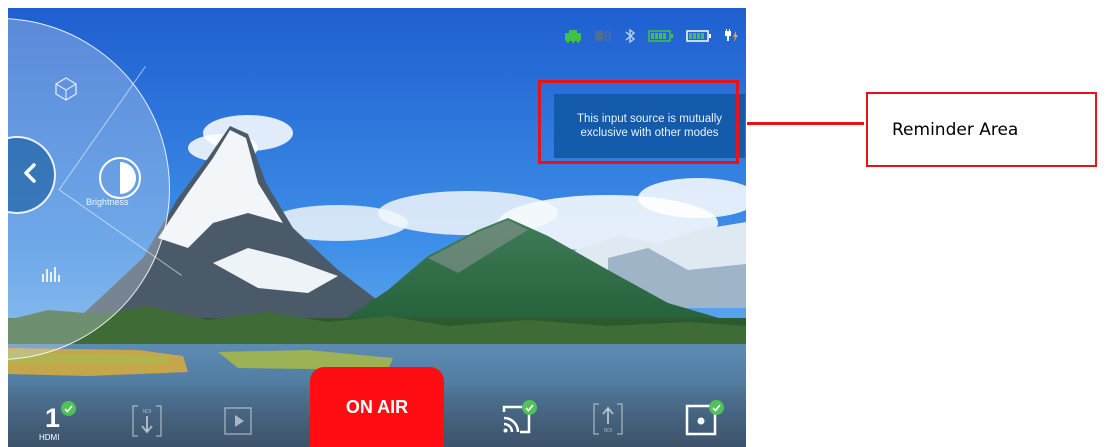 This screenshot has width=1105, height=447. What do you see at coordinates (732, 36) in the screenshot?
I see `charging-icon` at bounding box center [732, 36].